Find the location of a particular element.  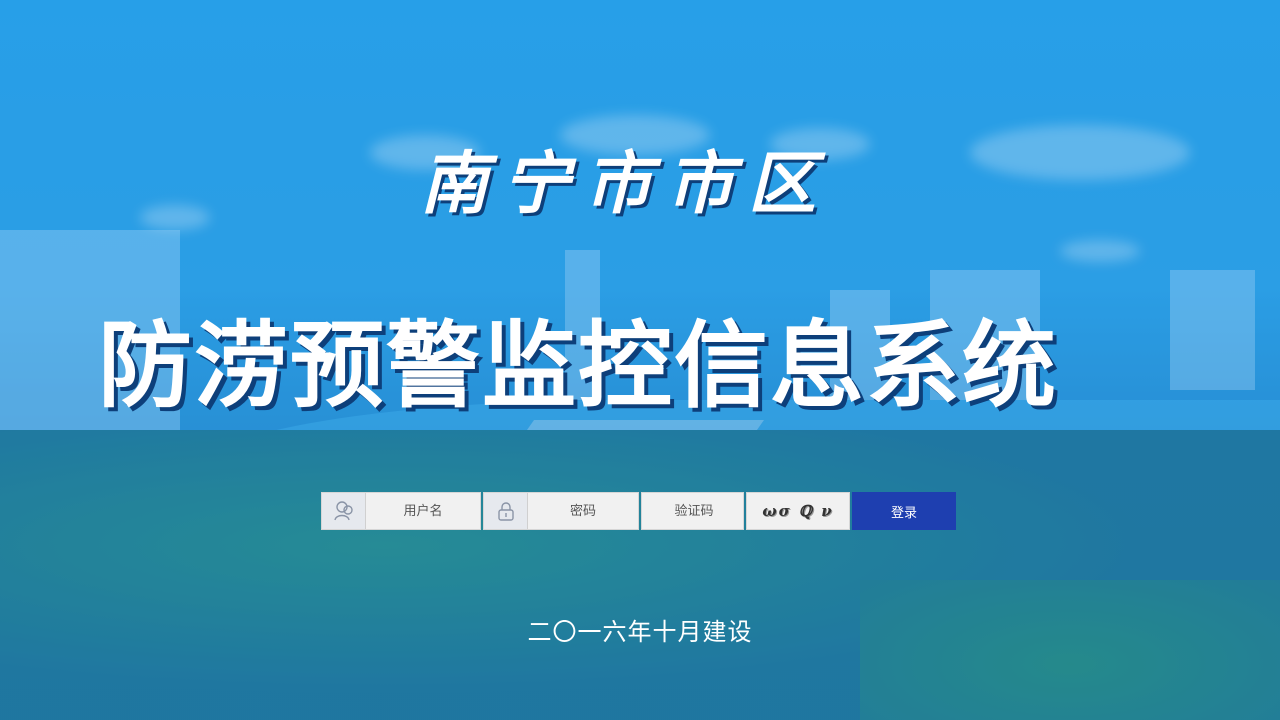

password-field is located at coordinates (561, 511).